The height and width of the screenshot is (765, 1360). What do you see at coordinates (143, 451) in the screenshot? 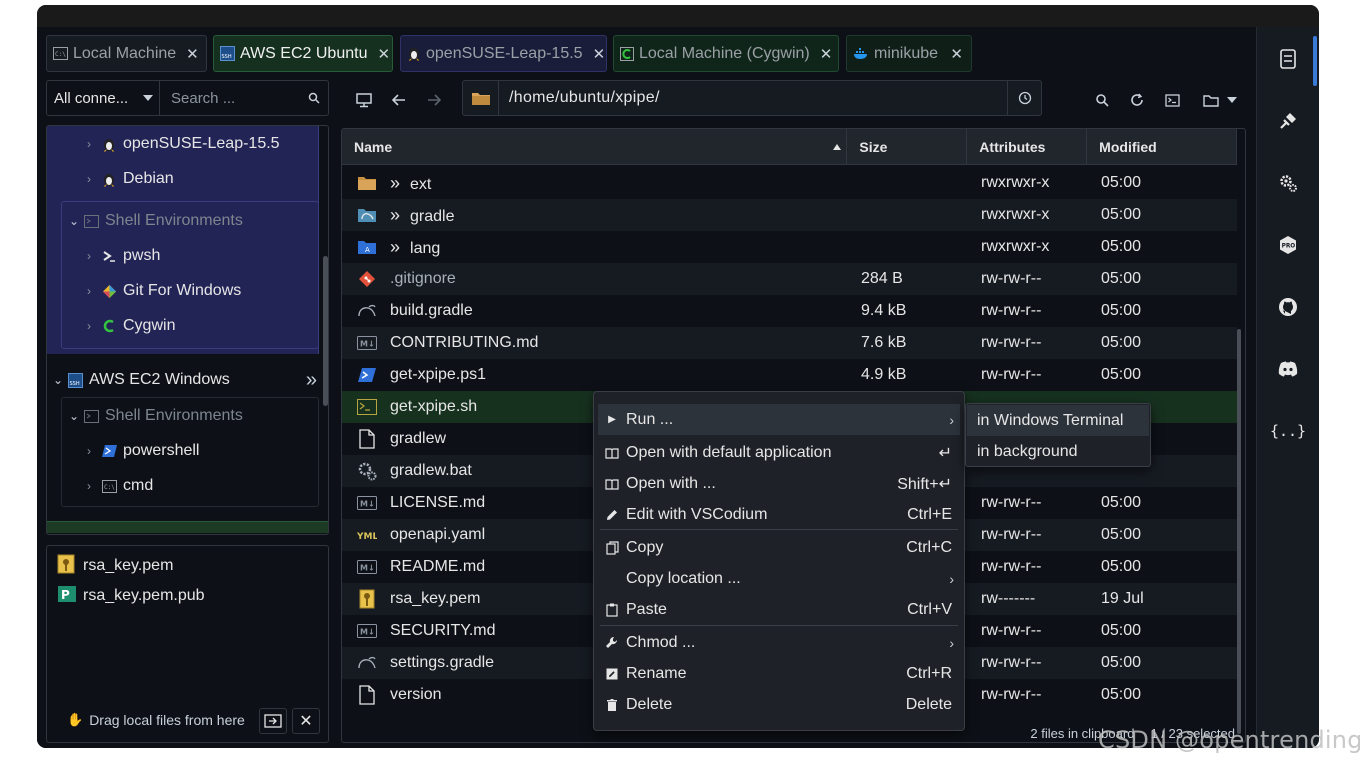
I see `tree-item-powershell: › powershell` at bounding box center [143, 451].